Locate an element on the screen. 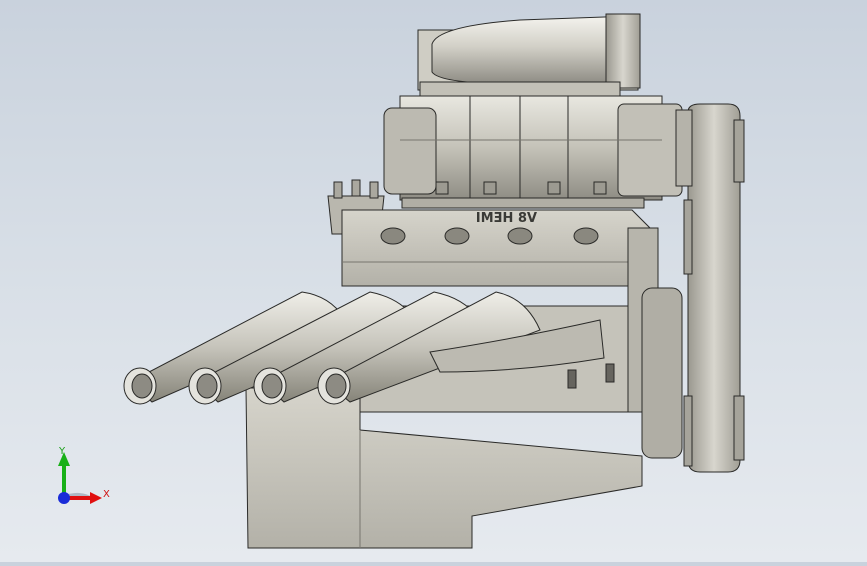 The image size is (867, 566). triad-x-label: X is located at coordinates (106, 494).